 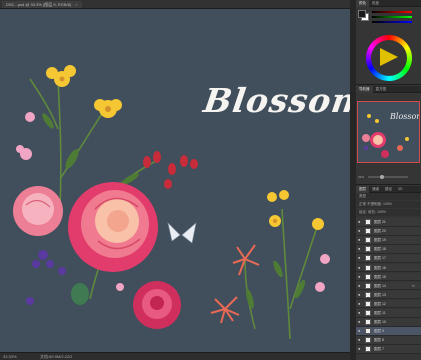 What do you see at coordinates (388, 222) in the screenshot?
I see `layer-row: ● 图层 21` at bounding box center [388, 222].